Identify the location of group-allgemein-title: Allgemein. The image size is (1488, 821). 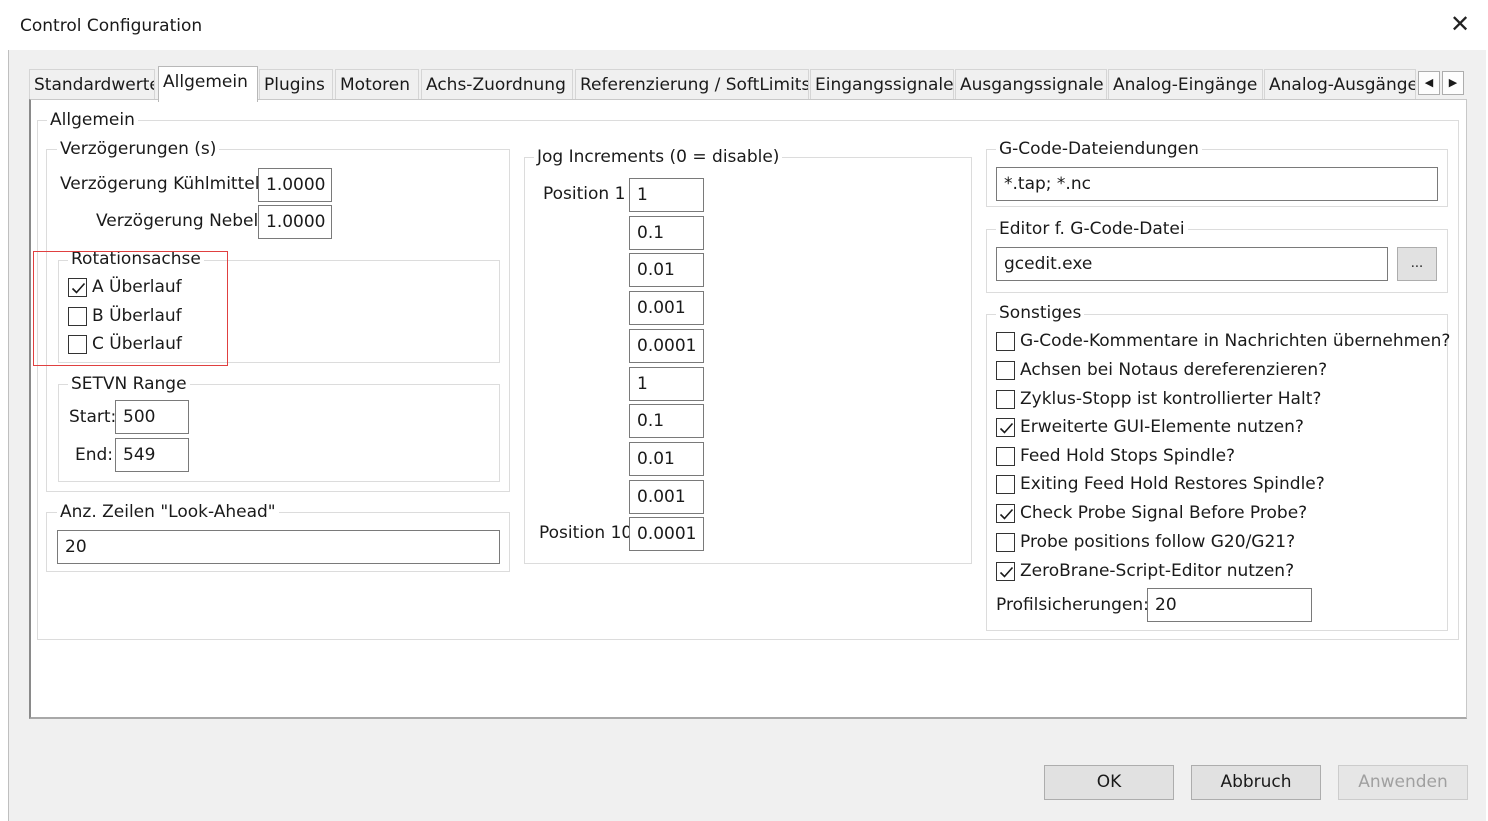
(92, 120).